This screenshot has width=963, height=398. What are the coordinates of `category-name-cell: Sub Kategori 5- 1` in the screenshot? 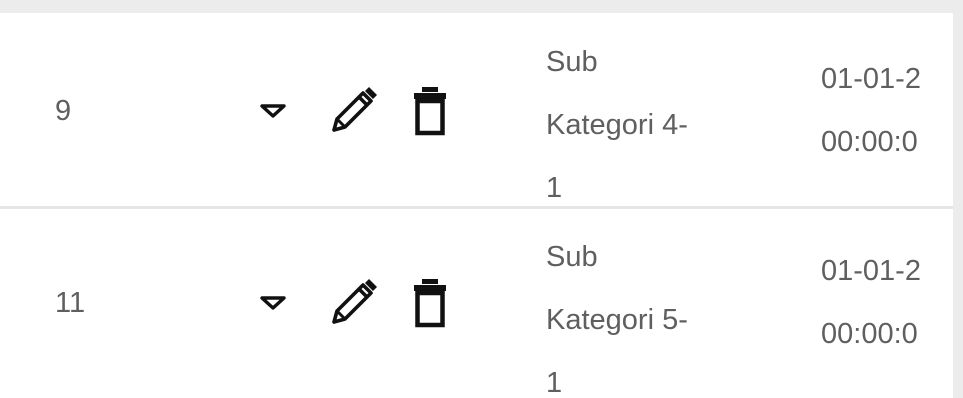 It's located at (661, 312).